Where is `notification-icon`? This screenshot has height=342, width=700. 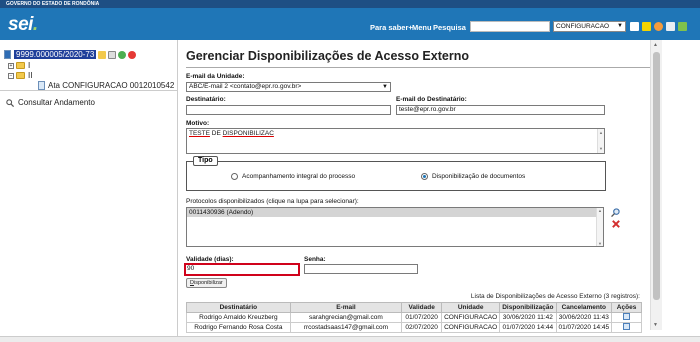 notification-icon is located at coordinates (646, 26).